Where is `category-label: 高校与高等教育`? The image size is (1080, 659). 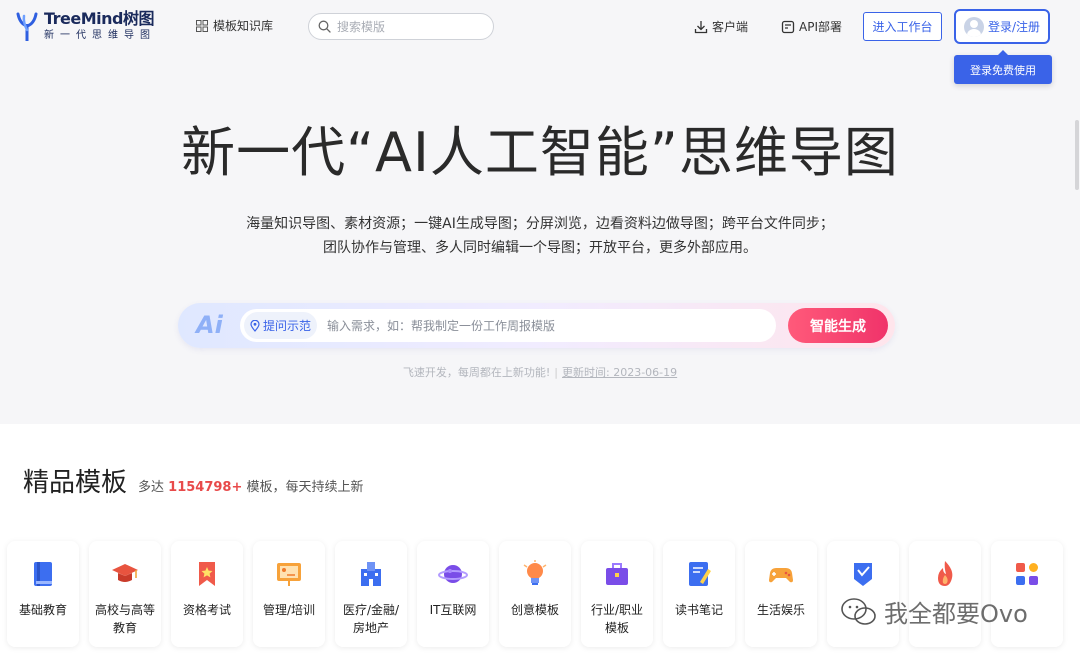
category-label: 高校与高等教育 is located at coordinates (124, 619).